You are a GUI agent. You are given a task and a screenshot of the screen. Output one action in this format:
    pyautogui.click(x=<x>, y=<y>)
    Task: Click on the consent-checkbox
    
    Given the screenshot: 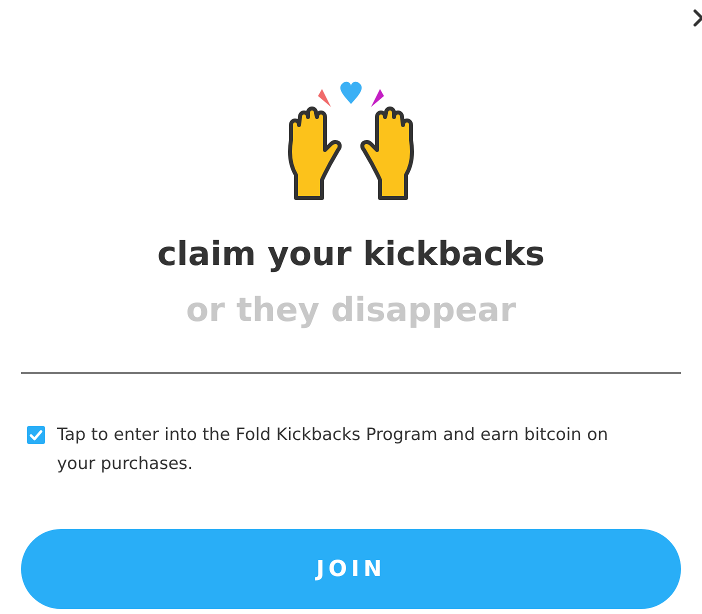 What is the action you would take?
    pyautogui.click(x=36, y=435)
    